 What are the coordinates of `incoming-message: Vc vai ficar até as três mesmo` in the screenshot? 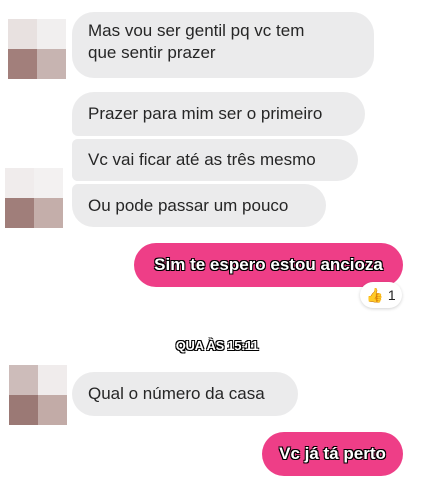 It's located at (215, 160).